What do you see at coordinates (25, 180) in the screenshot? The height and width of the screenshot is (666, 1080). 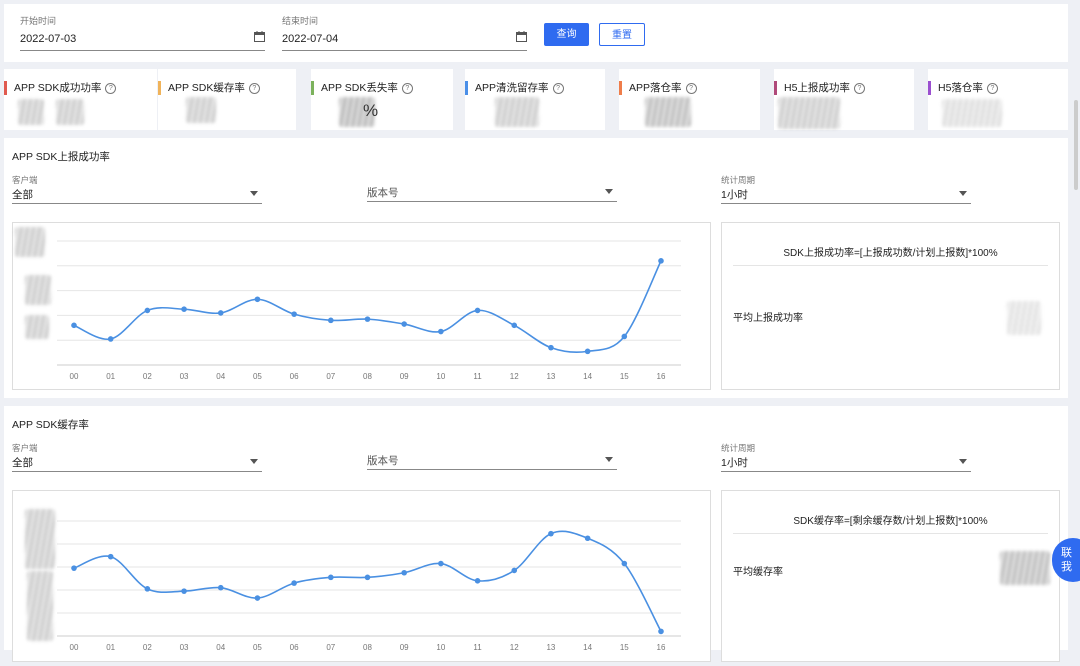 I see `client-label: 客户端` at bounding box center [25, 180].